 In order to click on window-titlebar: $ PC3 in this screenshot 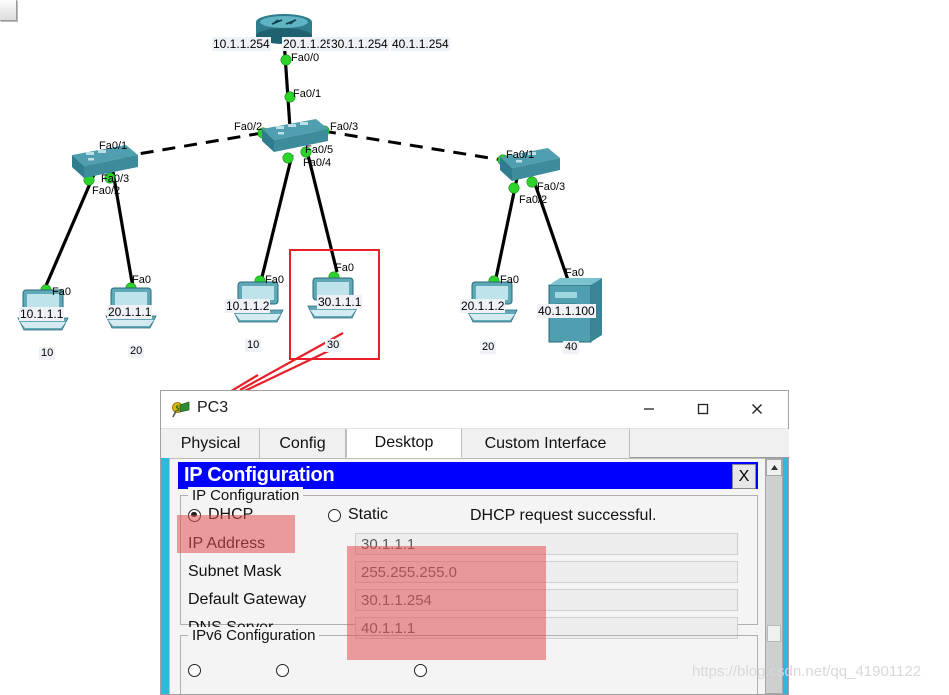, I will do `click(474, 410)`.